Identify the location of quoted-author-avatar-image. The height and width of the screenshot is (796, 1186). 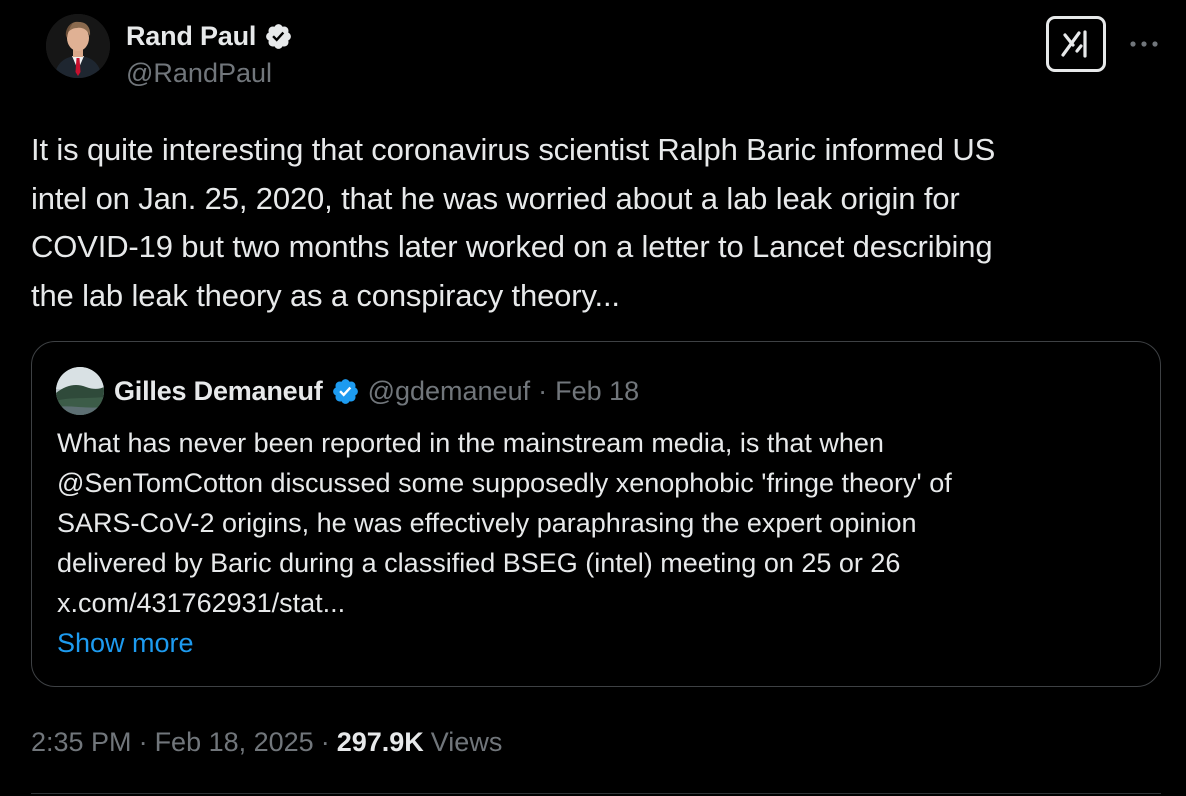
(80, 391).